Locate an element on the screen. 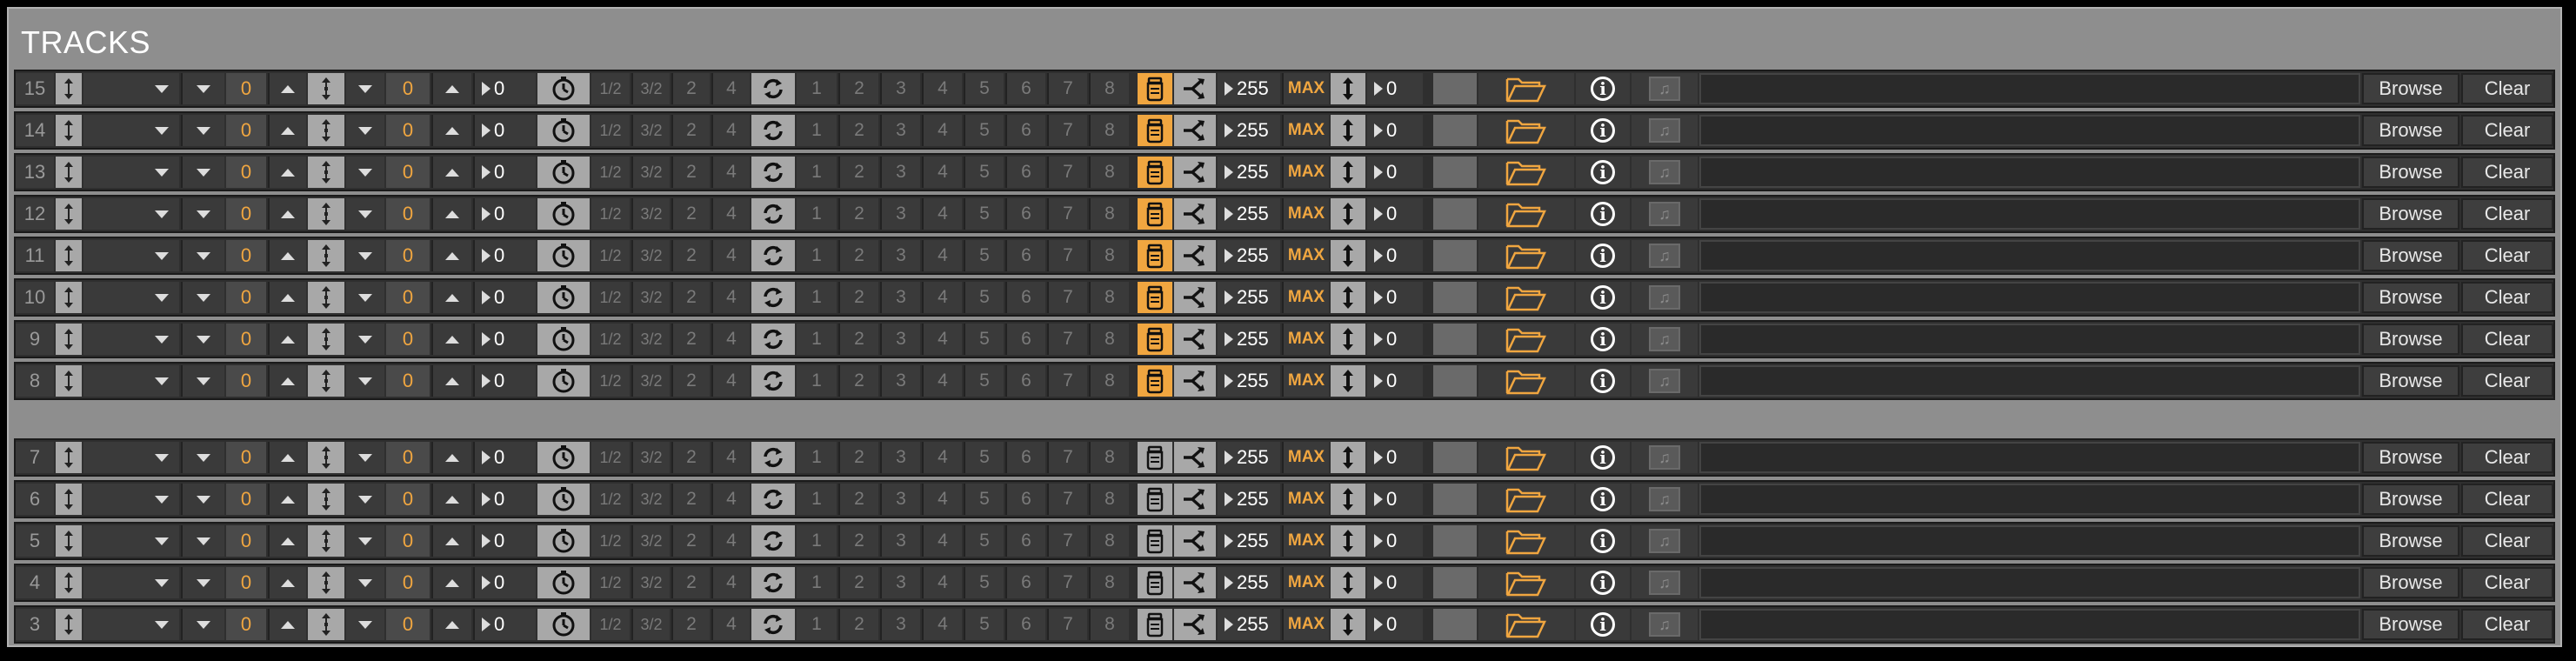 This screenshot has height=661, width=2576. browse-button: Browse is located at coordinates (2410, 381).